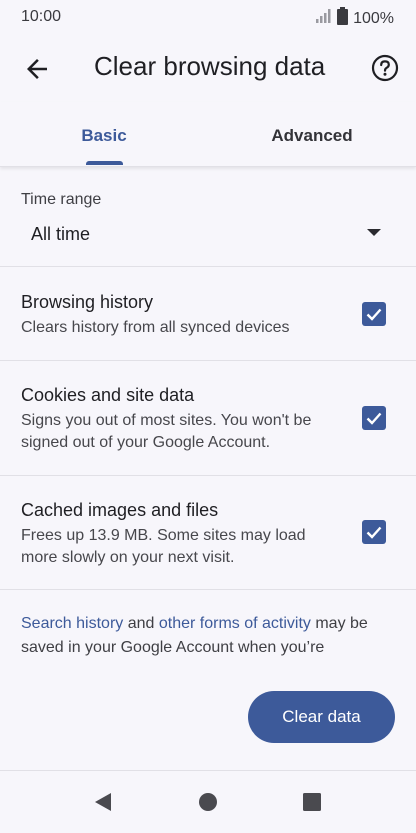 This screenshot has width=416, height=833. What do you see at coordinates (208, 234) in the screenshot?
I see `time-range-dropdown: All time` at bounding box center [208, 234].